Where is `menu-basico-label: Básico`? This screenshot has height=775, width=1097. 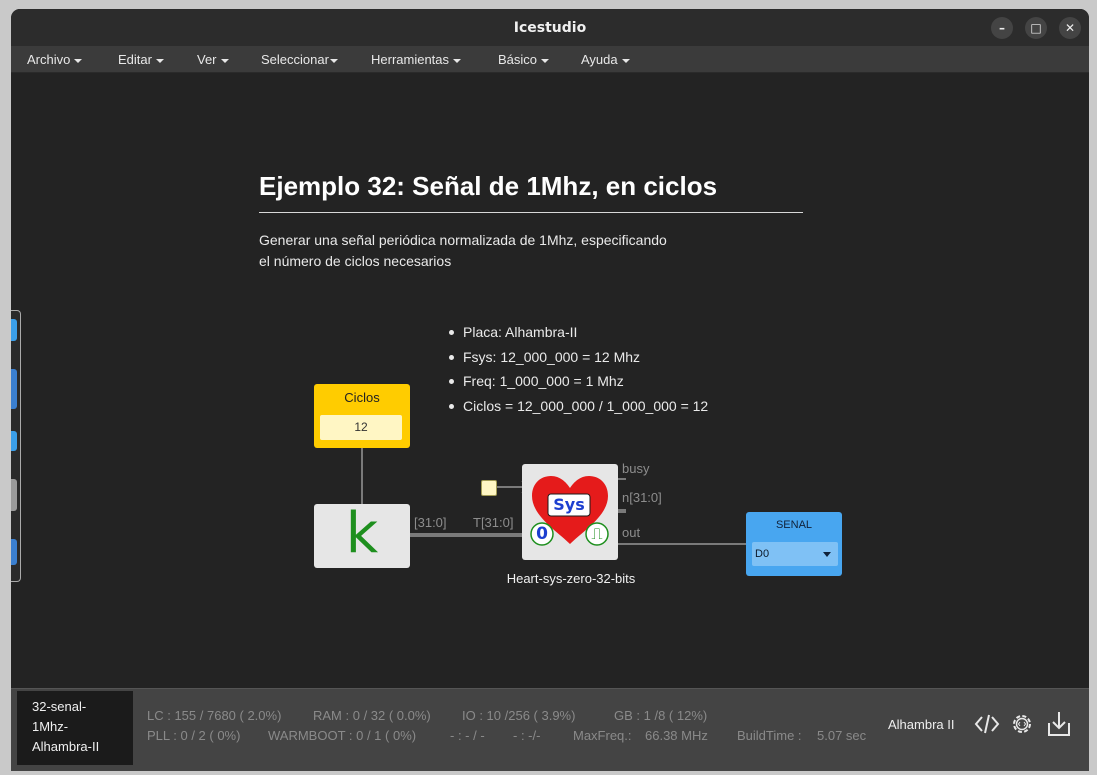 menu-basico-label: Básico is located at coordinates (518, 59).